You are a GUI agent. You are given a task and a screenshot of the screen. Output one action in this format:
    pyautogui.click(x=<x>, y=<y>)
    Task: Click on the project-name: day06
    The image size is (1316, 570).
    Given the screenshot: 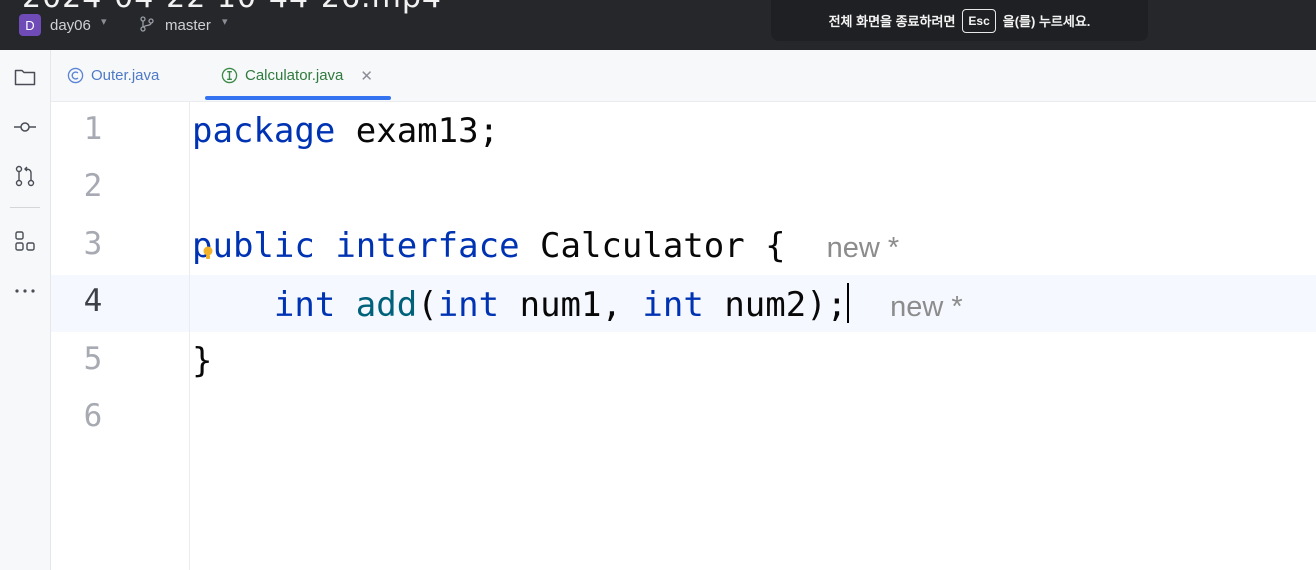 What is the action you would take?
    pyautogui.click(x=70, y=25)
    